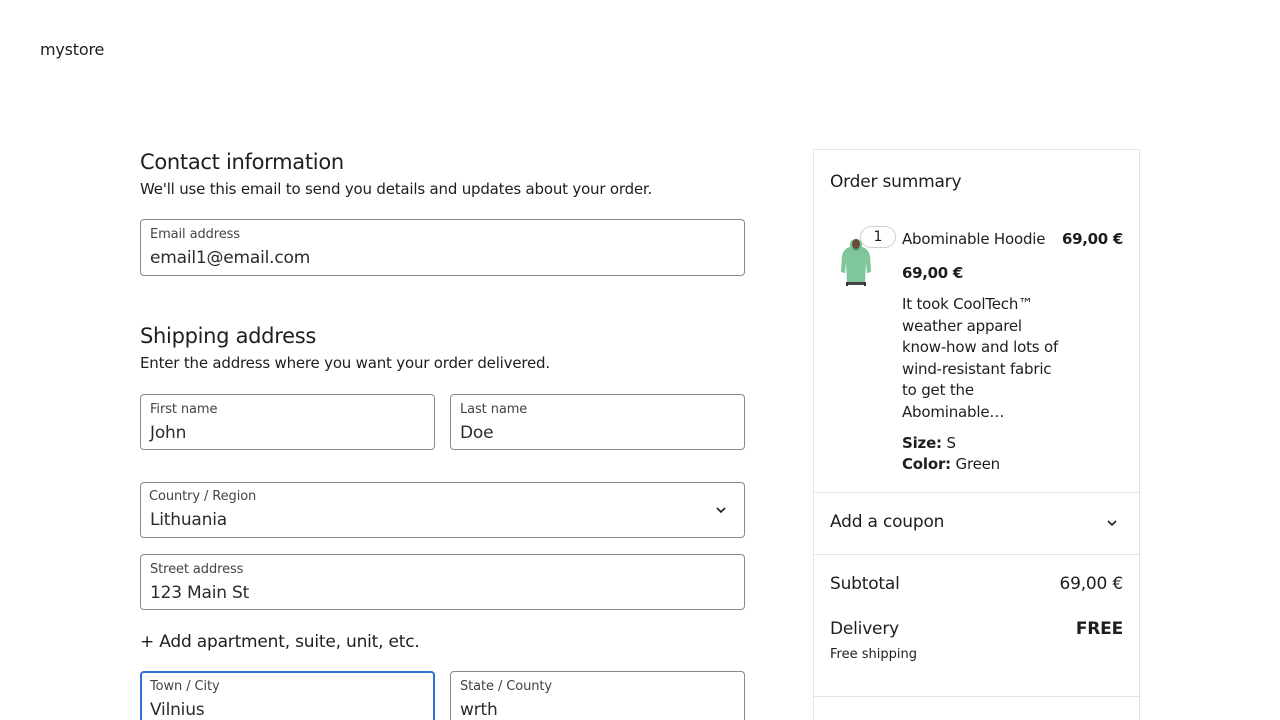 The width and height of the screenshot is (1280, 720). What do you see at coordinates (506, 686) in the screenshot?
I see `state-field-label: State / County` at bounding box center [506, 686].